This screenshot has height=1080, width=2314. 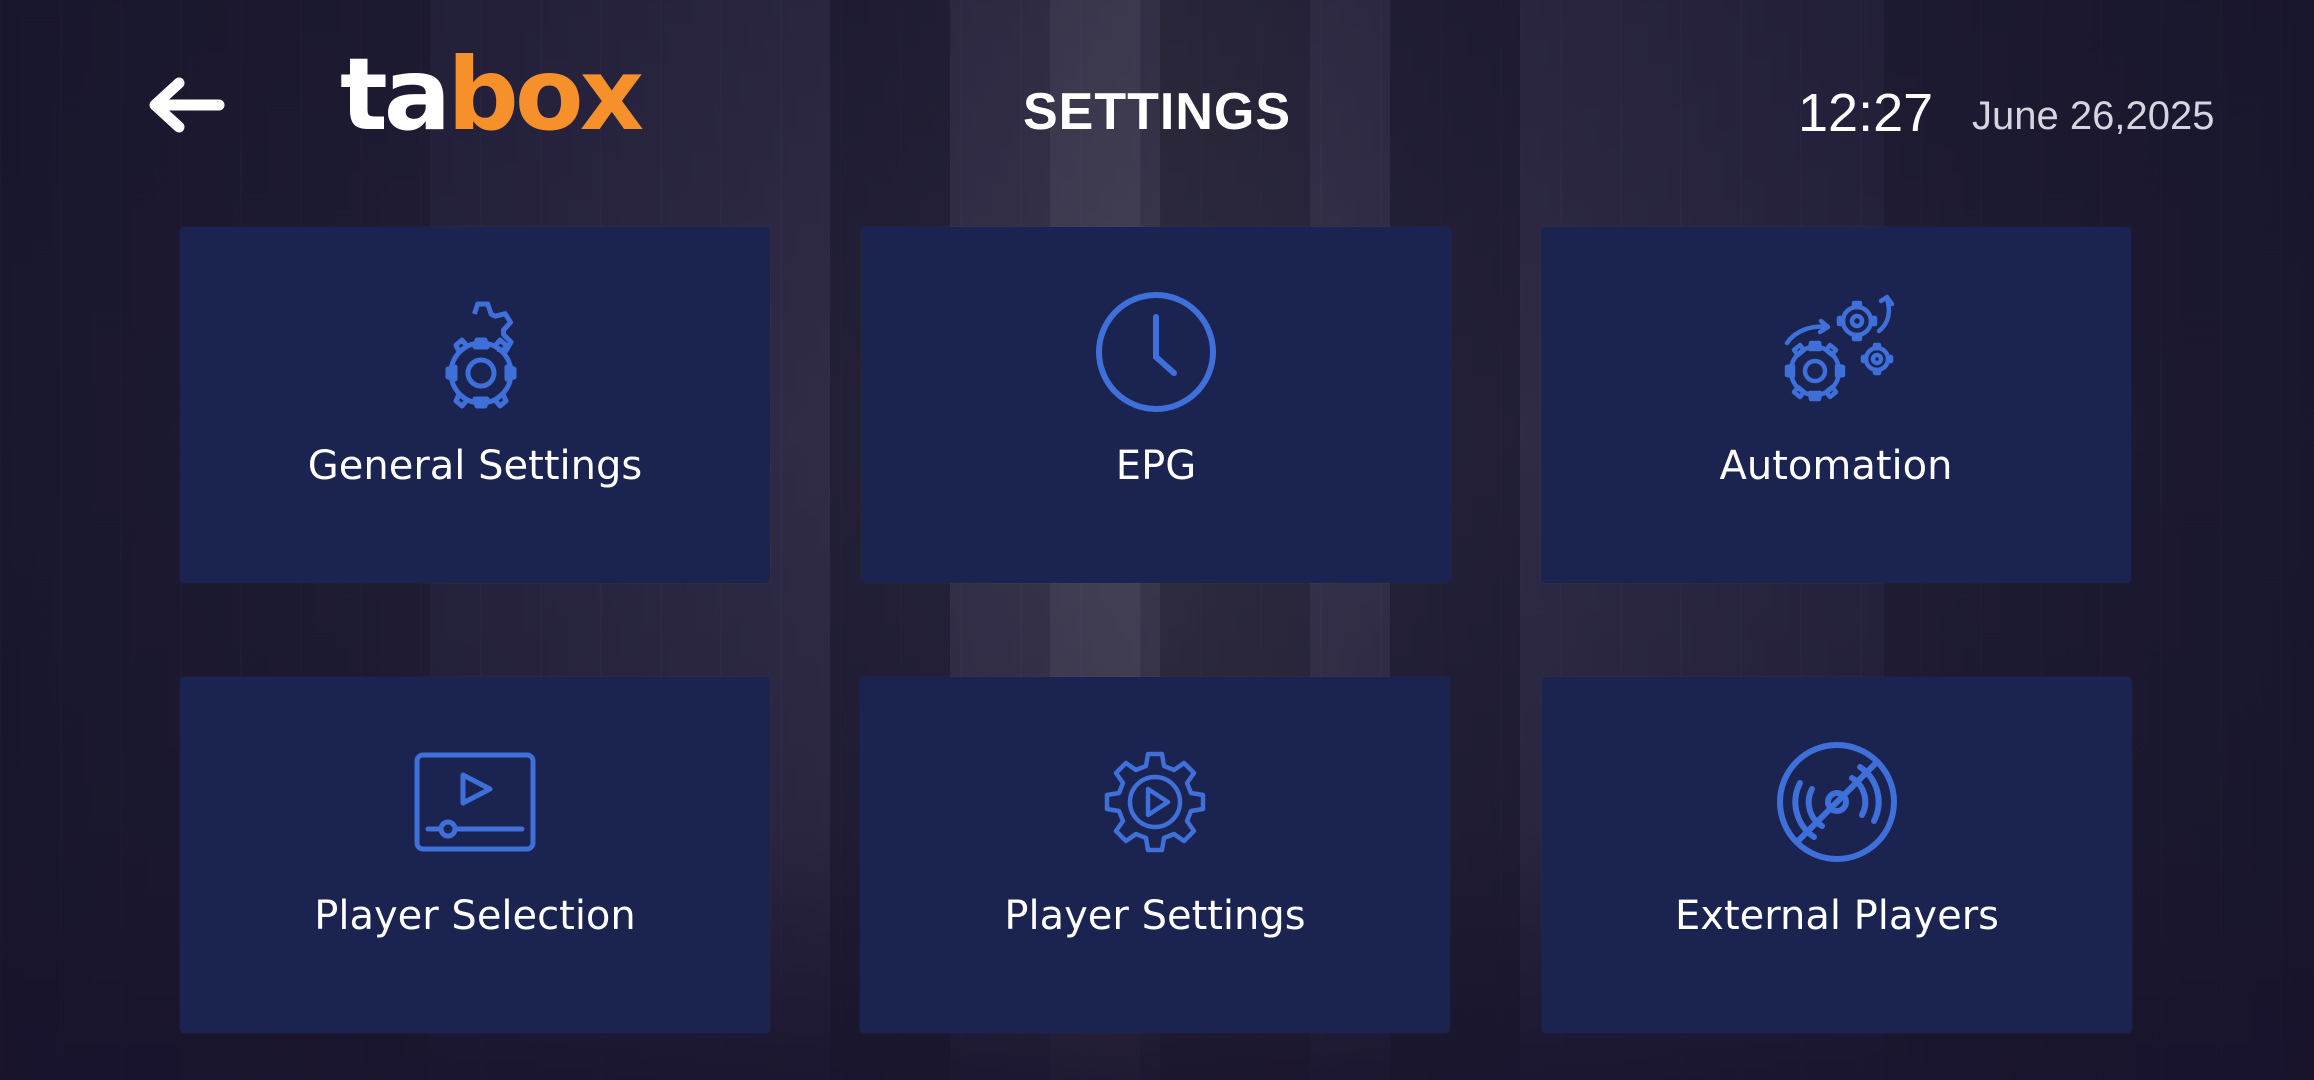 What do you see at coordinates (475, 466) in the screenshot?
I see `tile-label: General Settings` at bounding box center [475, 466].